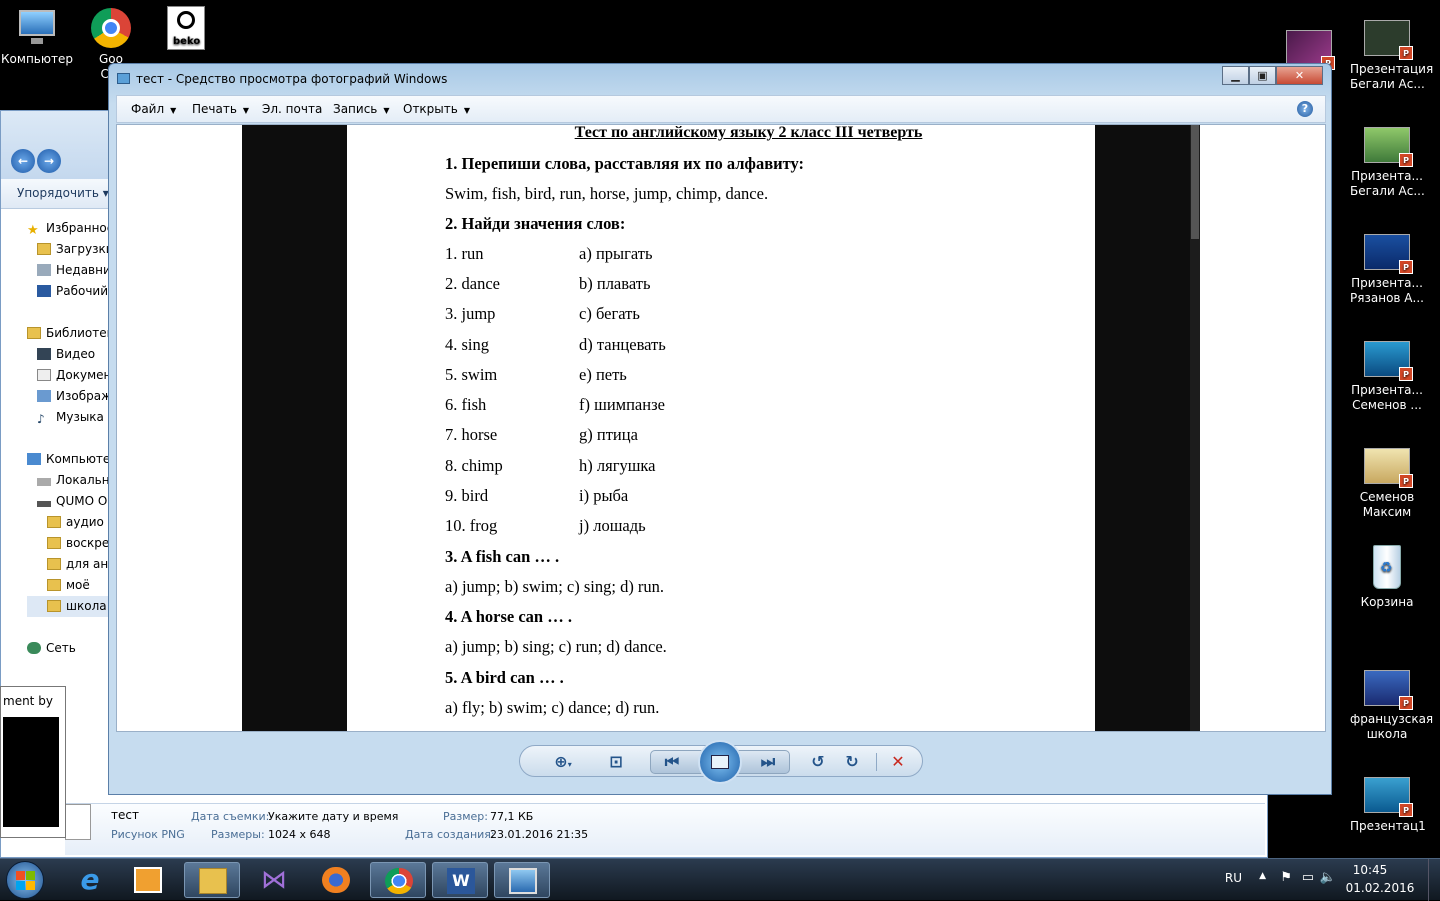 This screenshot has width=1440, height=901. Describe the element at coordinates (63, 193) in the screenshot. I see `organize-button: Упорядочить ▾` at that location.